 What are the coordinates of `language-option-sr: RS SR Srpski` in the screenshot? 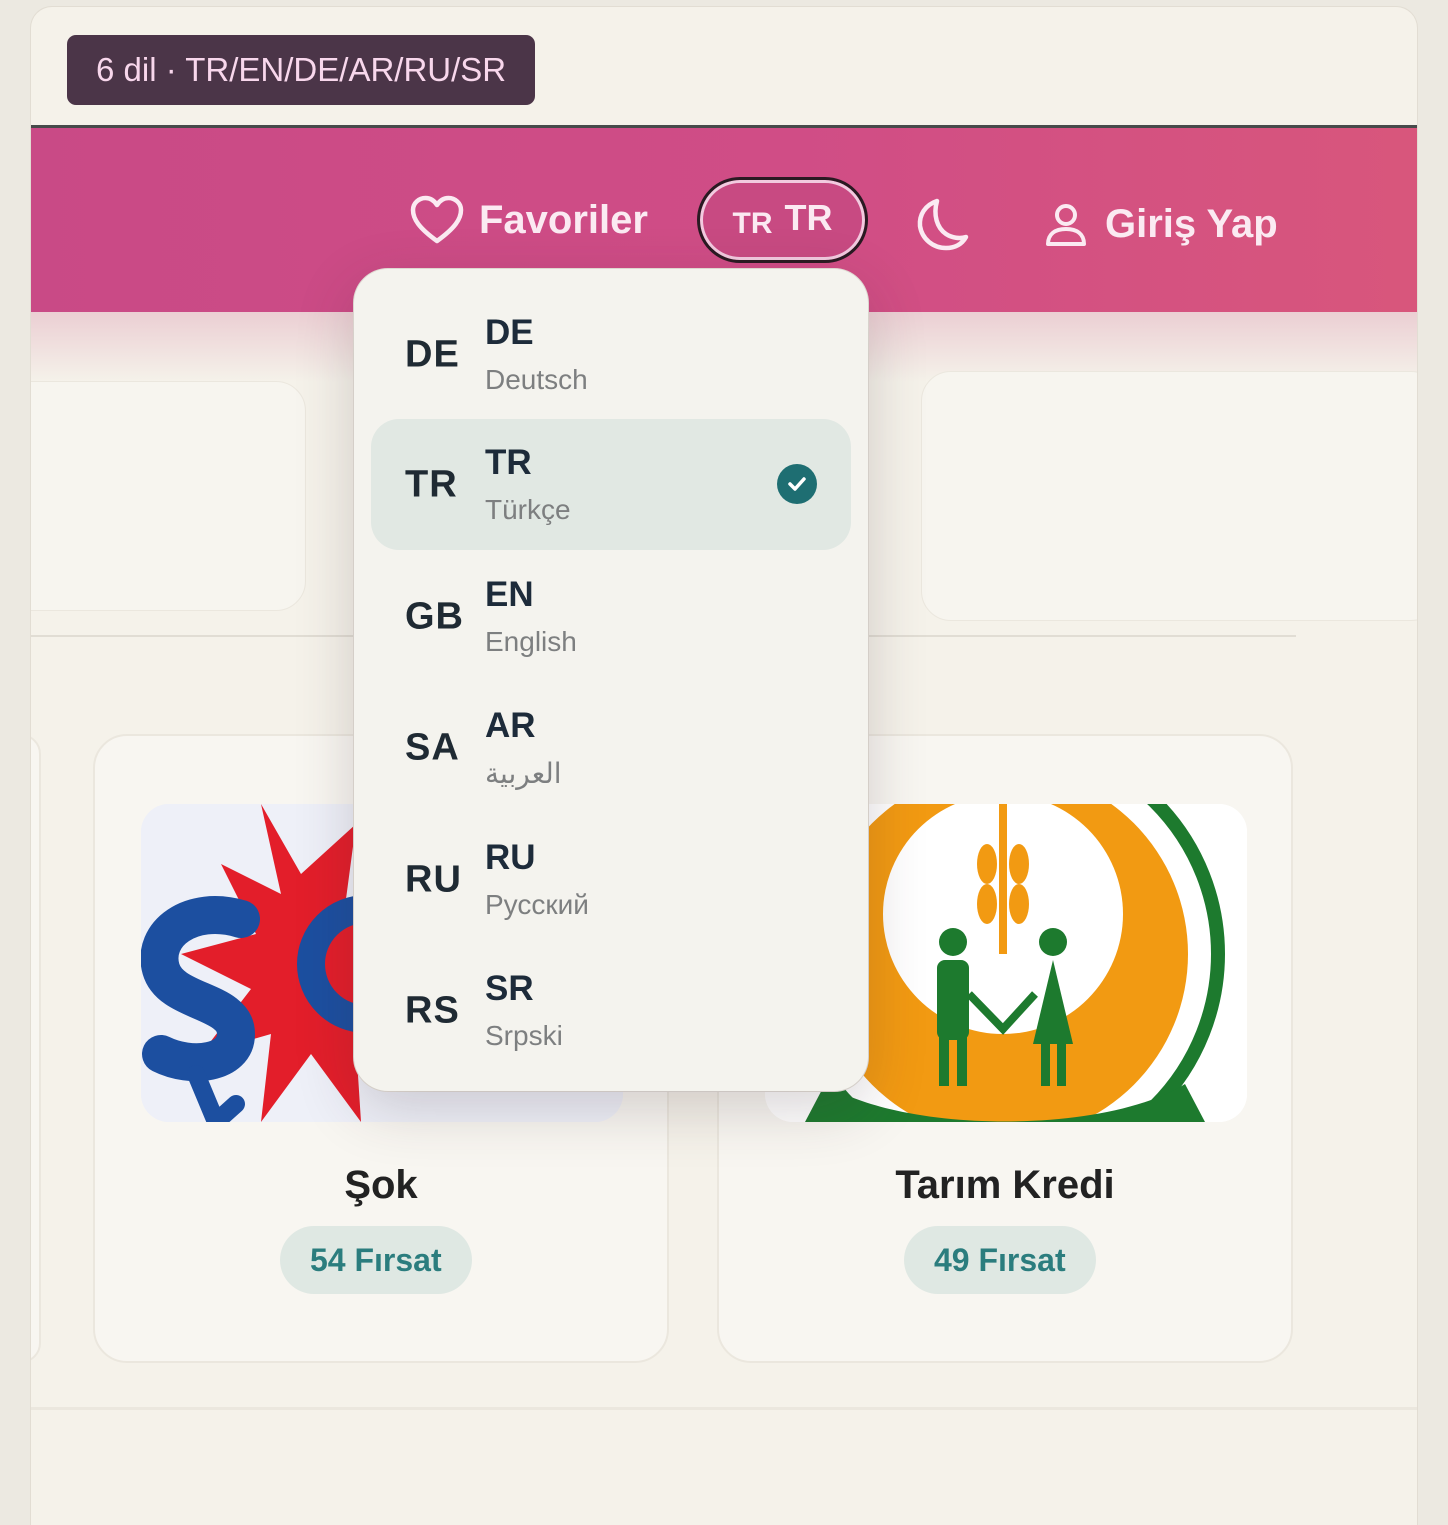 It's located at (611, 1010).